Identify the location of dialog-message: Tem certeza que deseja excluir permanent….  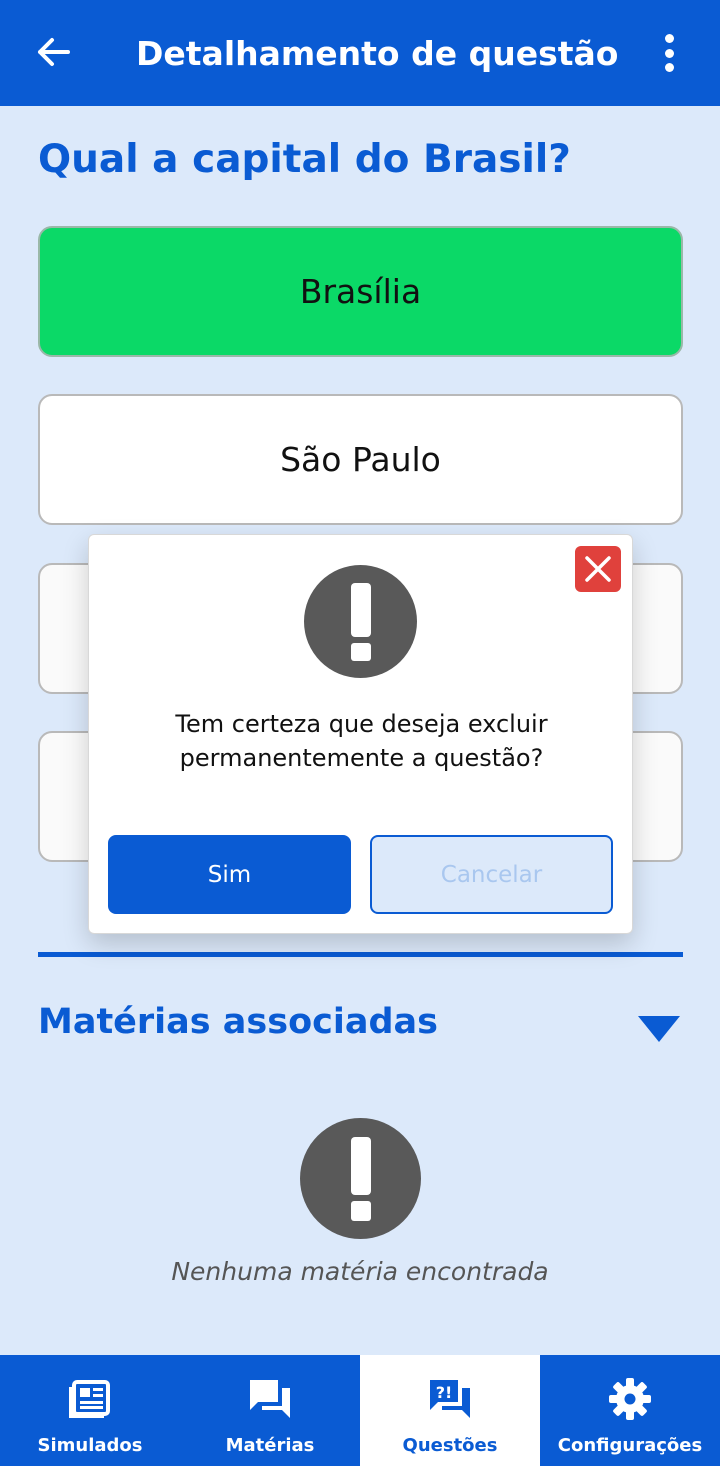
(361, 741).